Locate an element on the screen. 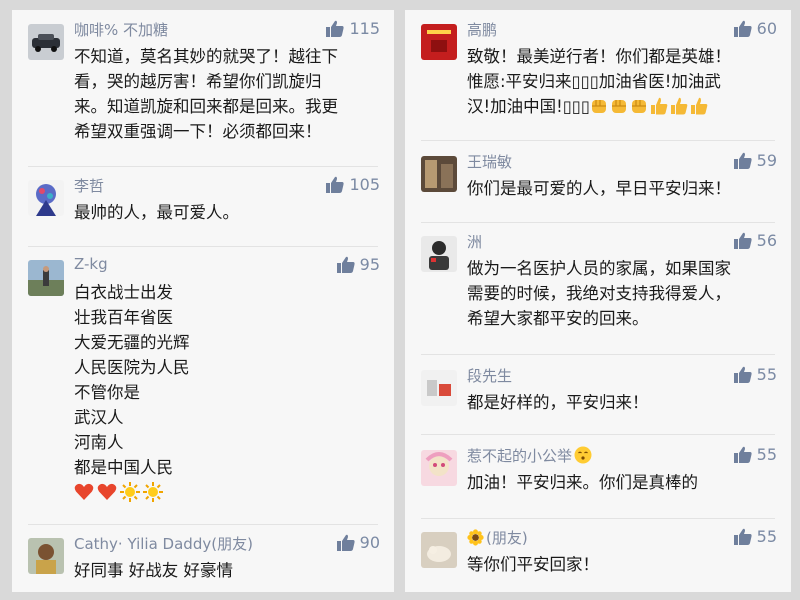  comment-line: 来。知道凯旋和回来都是回来。我更 is located at coordinates (206, 106).